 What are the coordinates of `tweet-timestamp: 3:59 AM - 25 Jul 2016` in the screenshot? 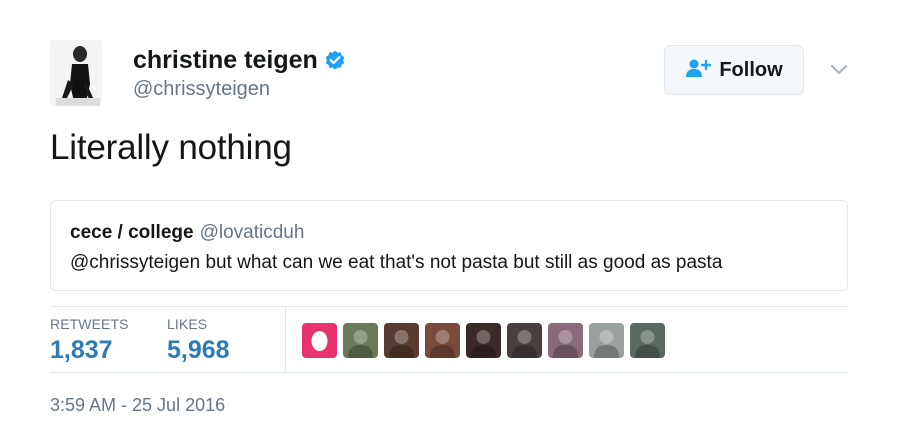 It's located at (137, 405).